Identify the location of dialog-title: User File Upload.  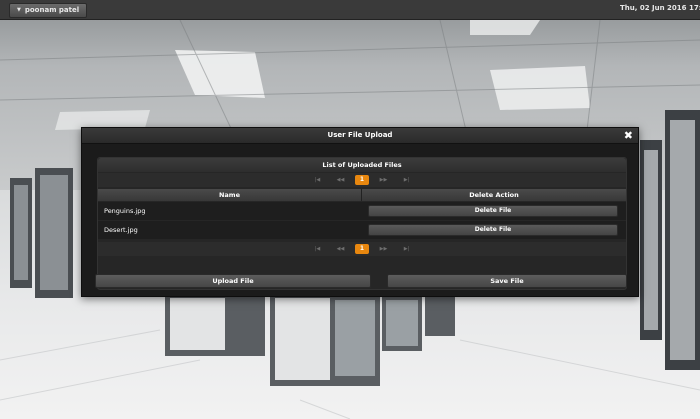
(360, 135).